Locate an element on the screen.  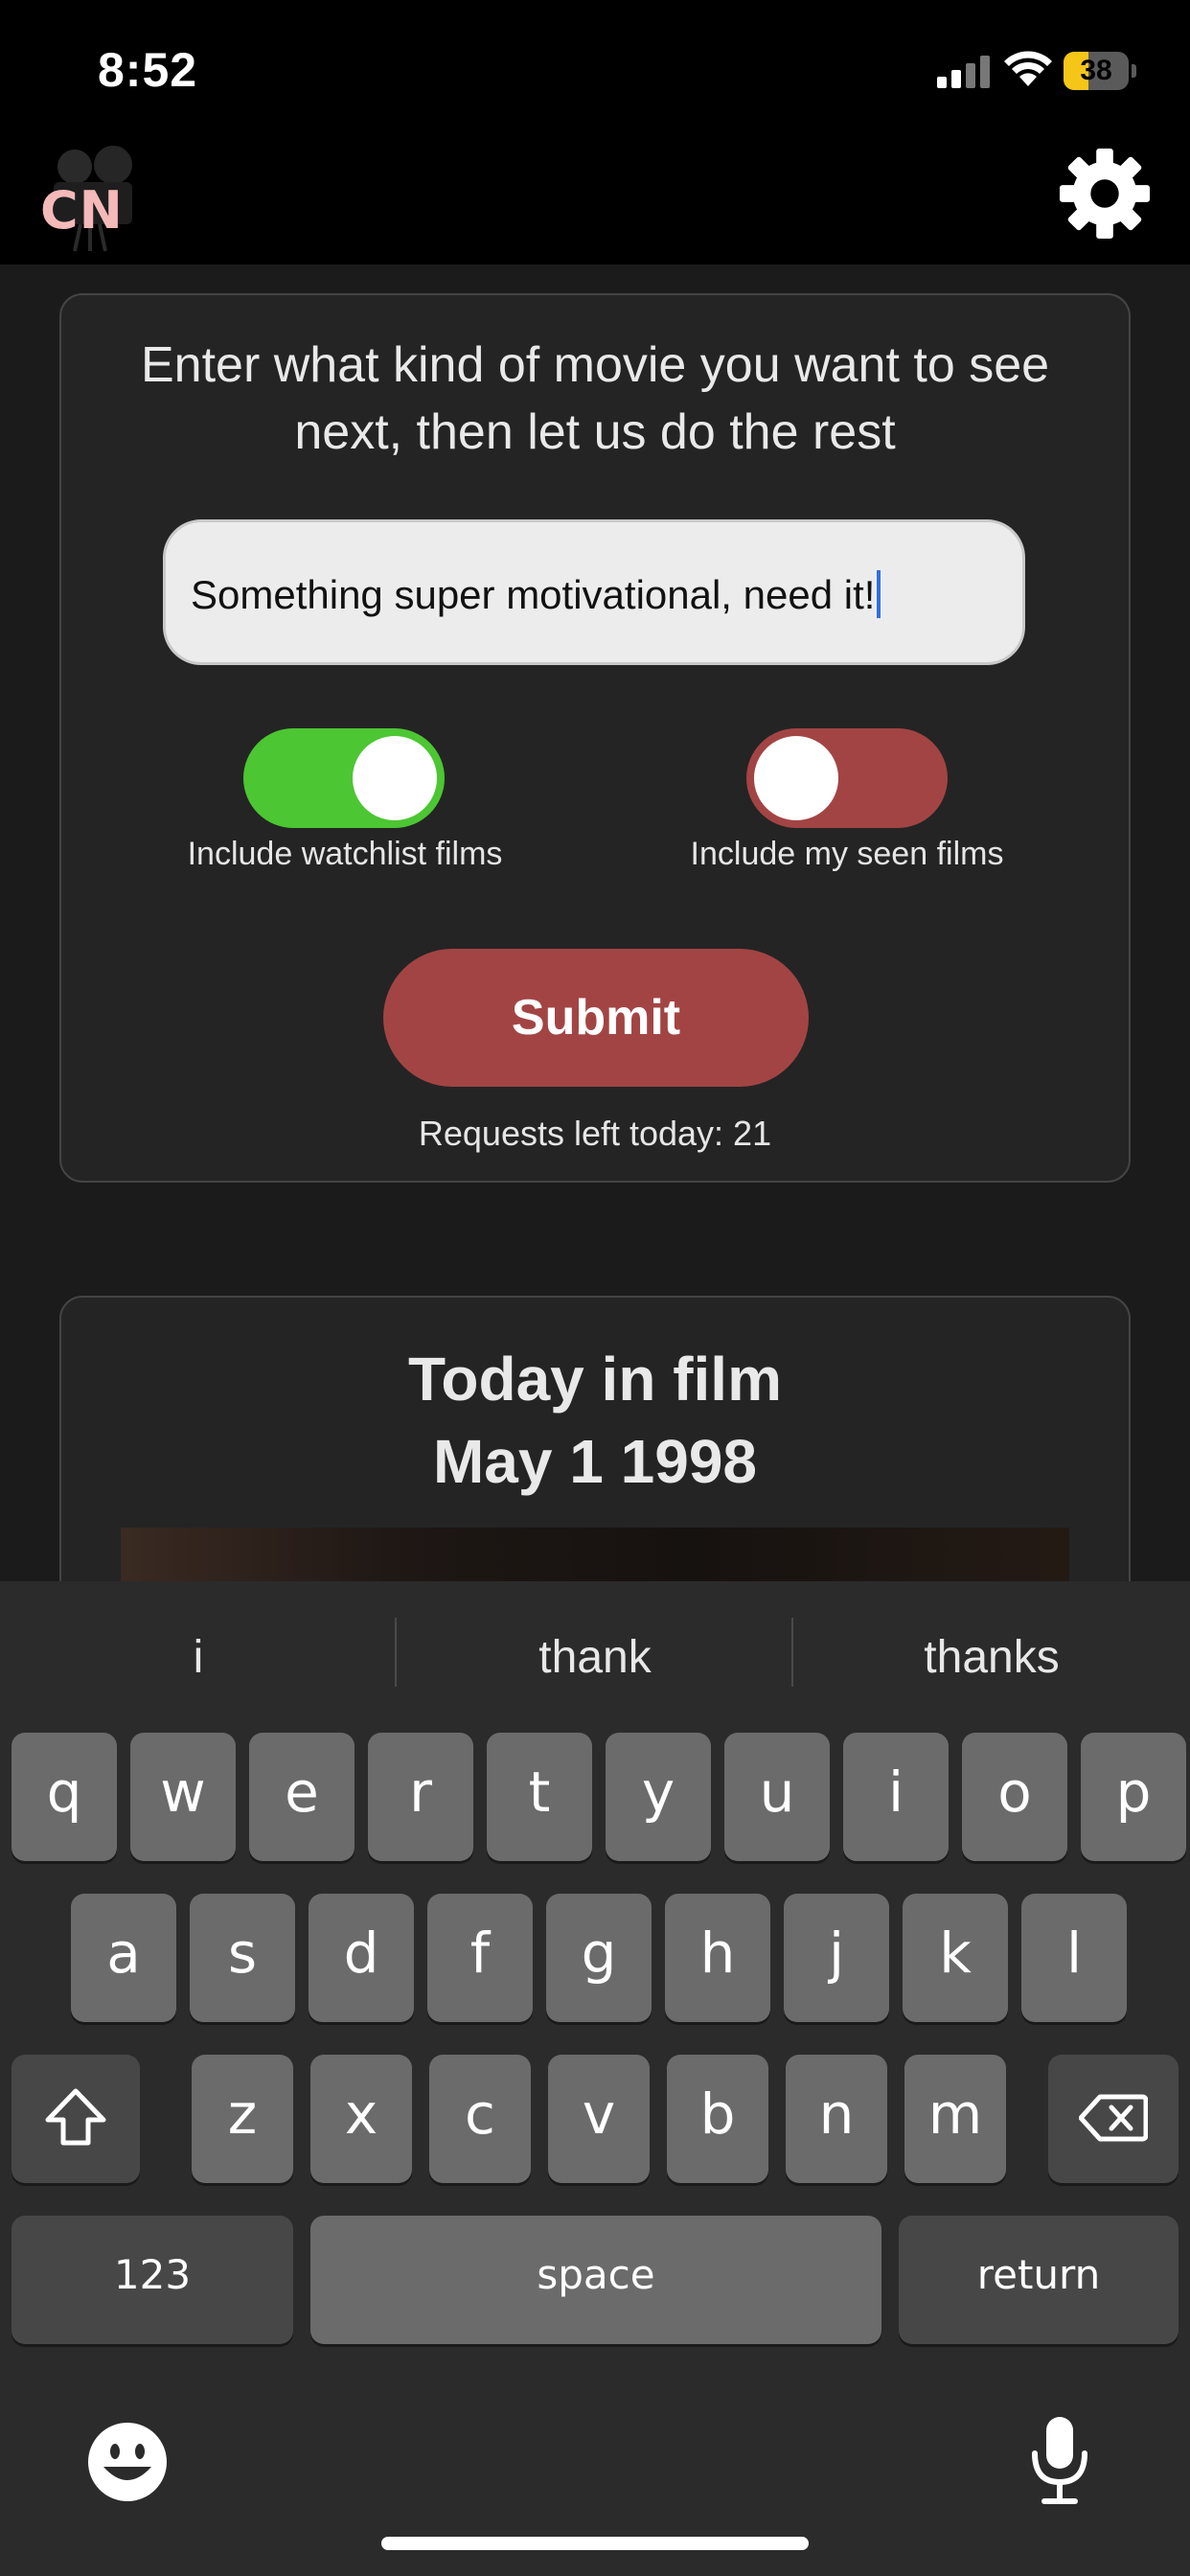
key-b: b is located at coordinates (717, 2119).